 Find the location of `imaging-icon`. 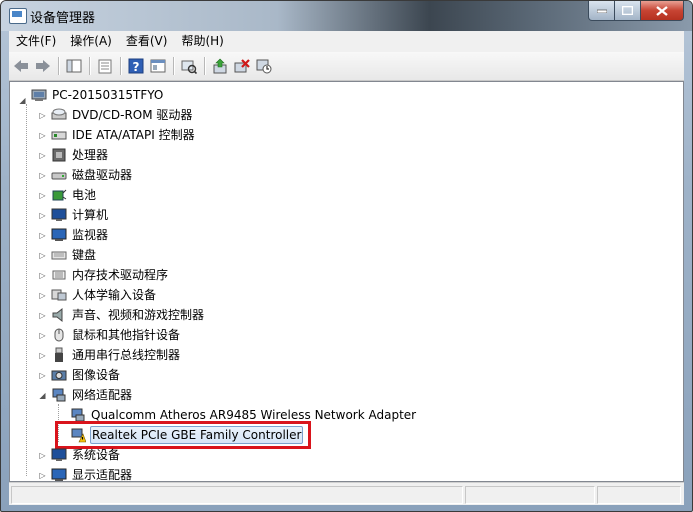

imaging-icon is located at coordinates (59, 375).